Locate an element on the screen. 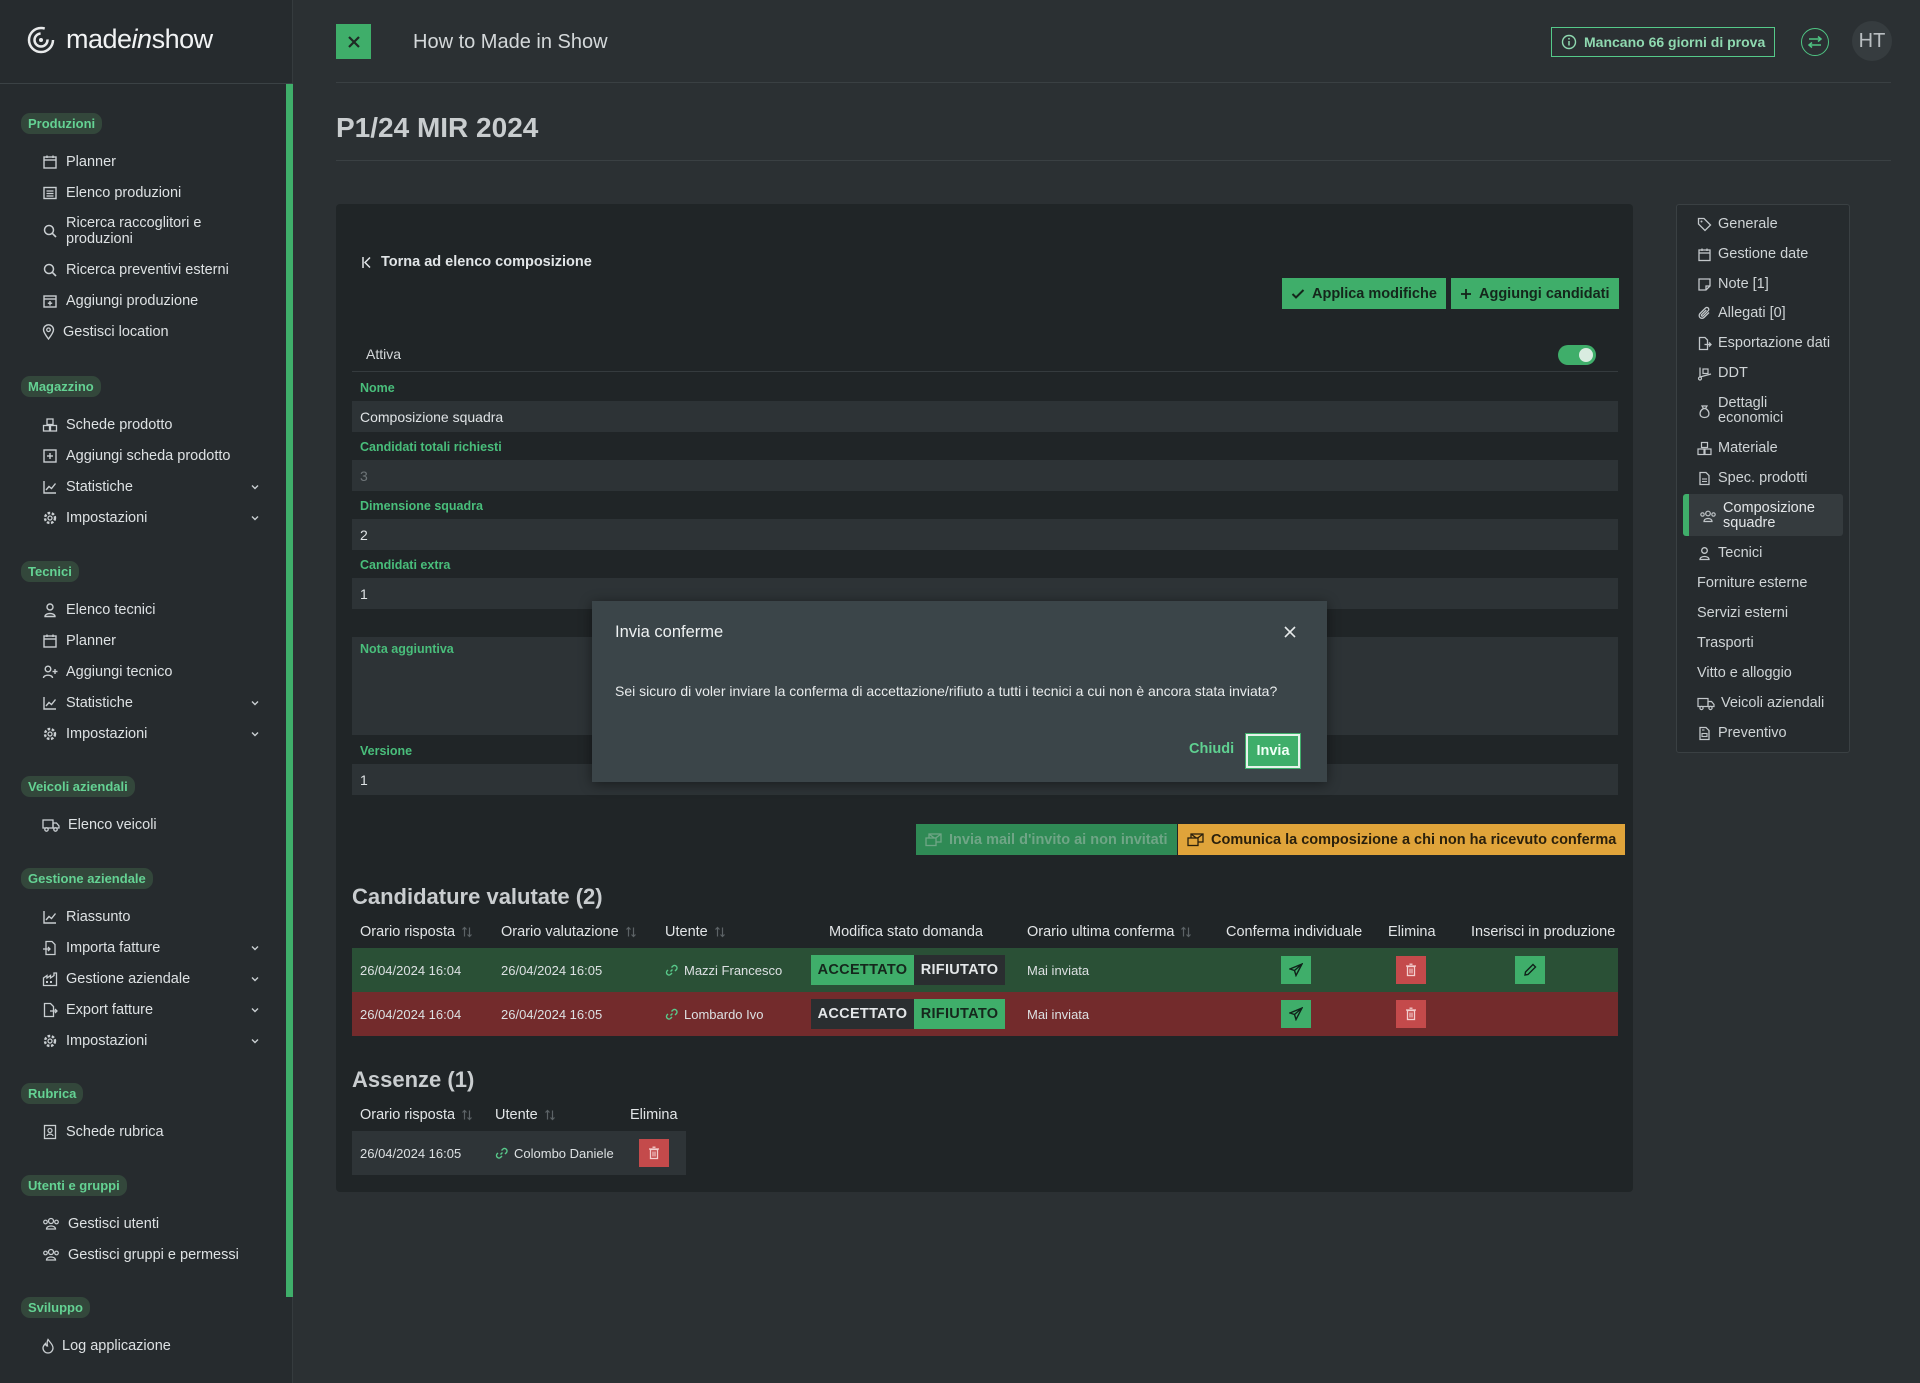 This screenshot has height=1383, width=1920. sidebar-item-aggiungi-tecnico: Aggiungi tecnico is located at coordinates (141, 671).